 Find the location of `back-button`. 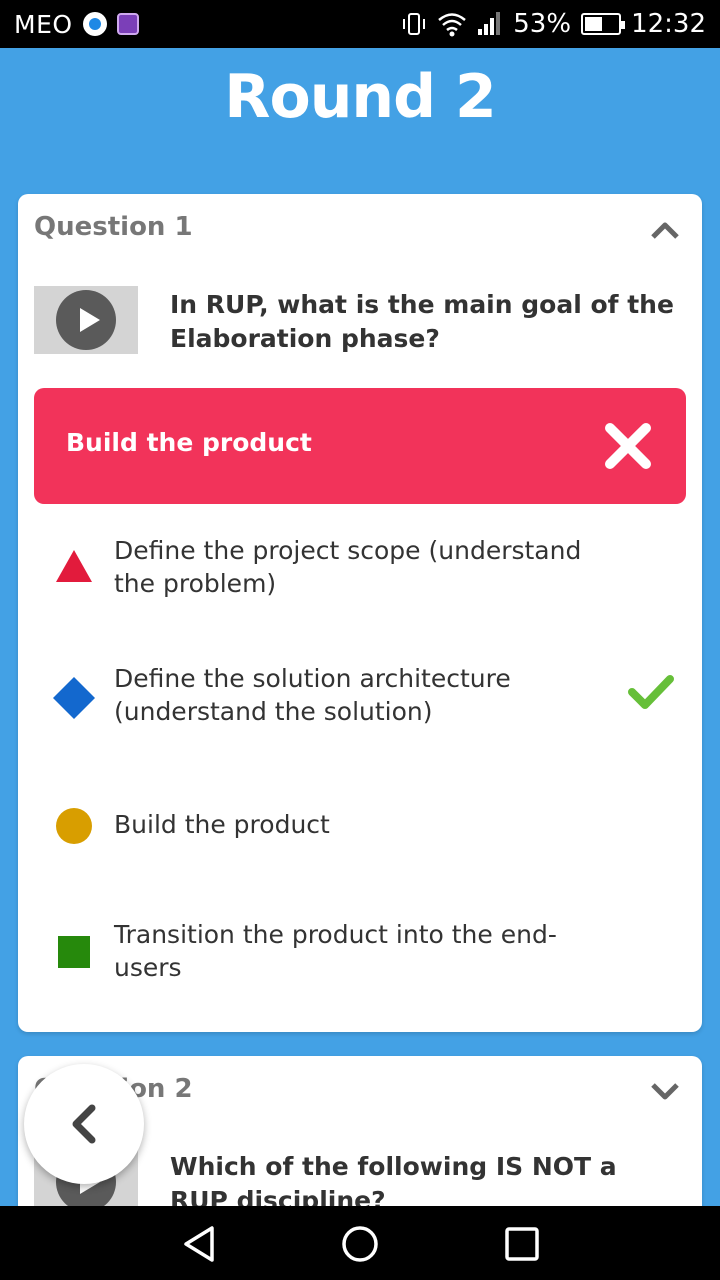

back-button is located at coordinates (84, 1124).